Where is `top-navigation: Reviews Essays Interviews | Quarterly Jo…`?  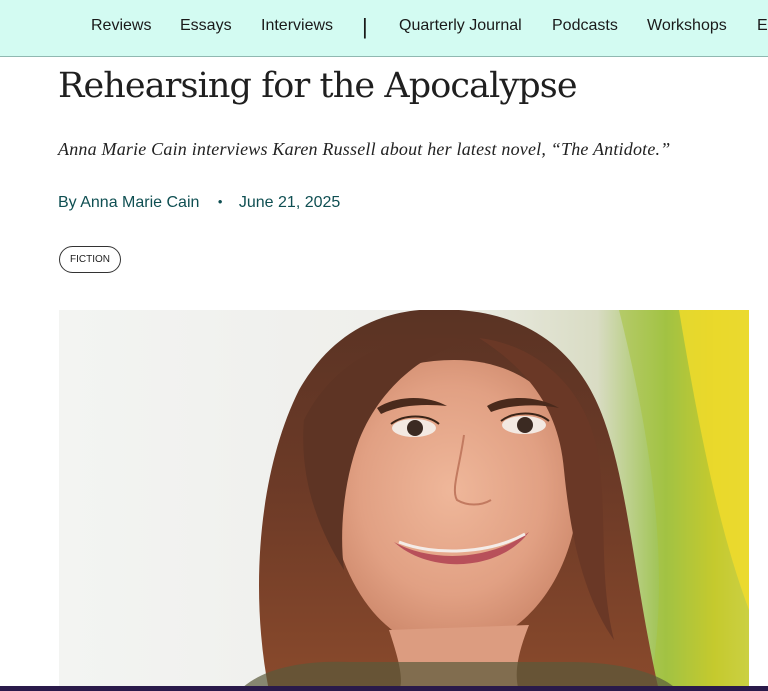
top-navigation: Reviews Essays Interviews | Quarterly Jo… is located at coordinates (384, 28).